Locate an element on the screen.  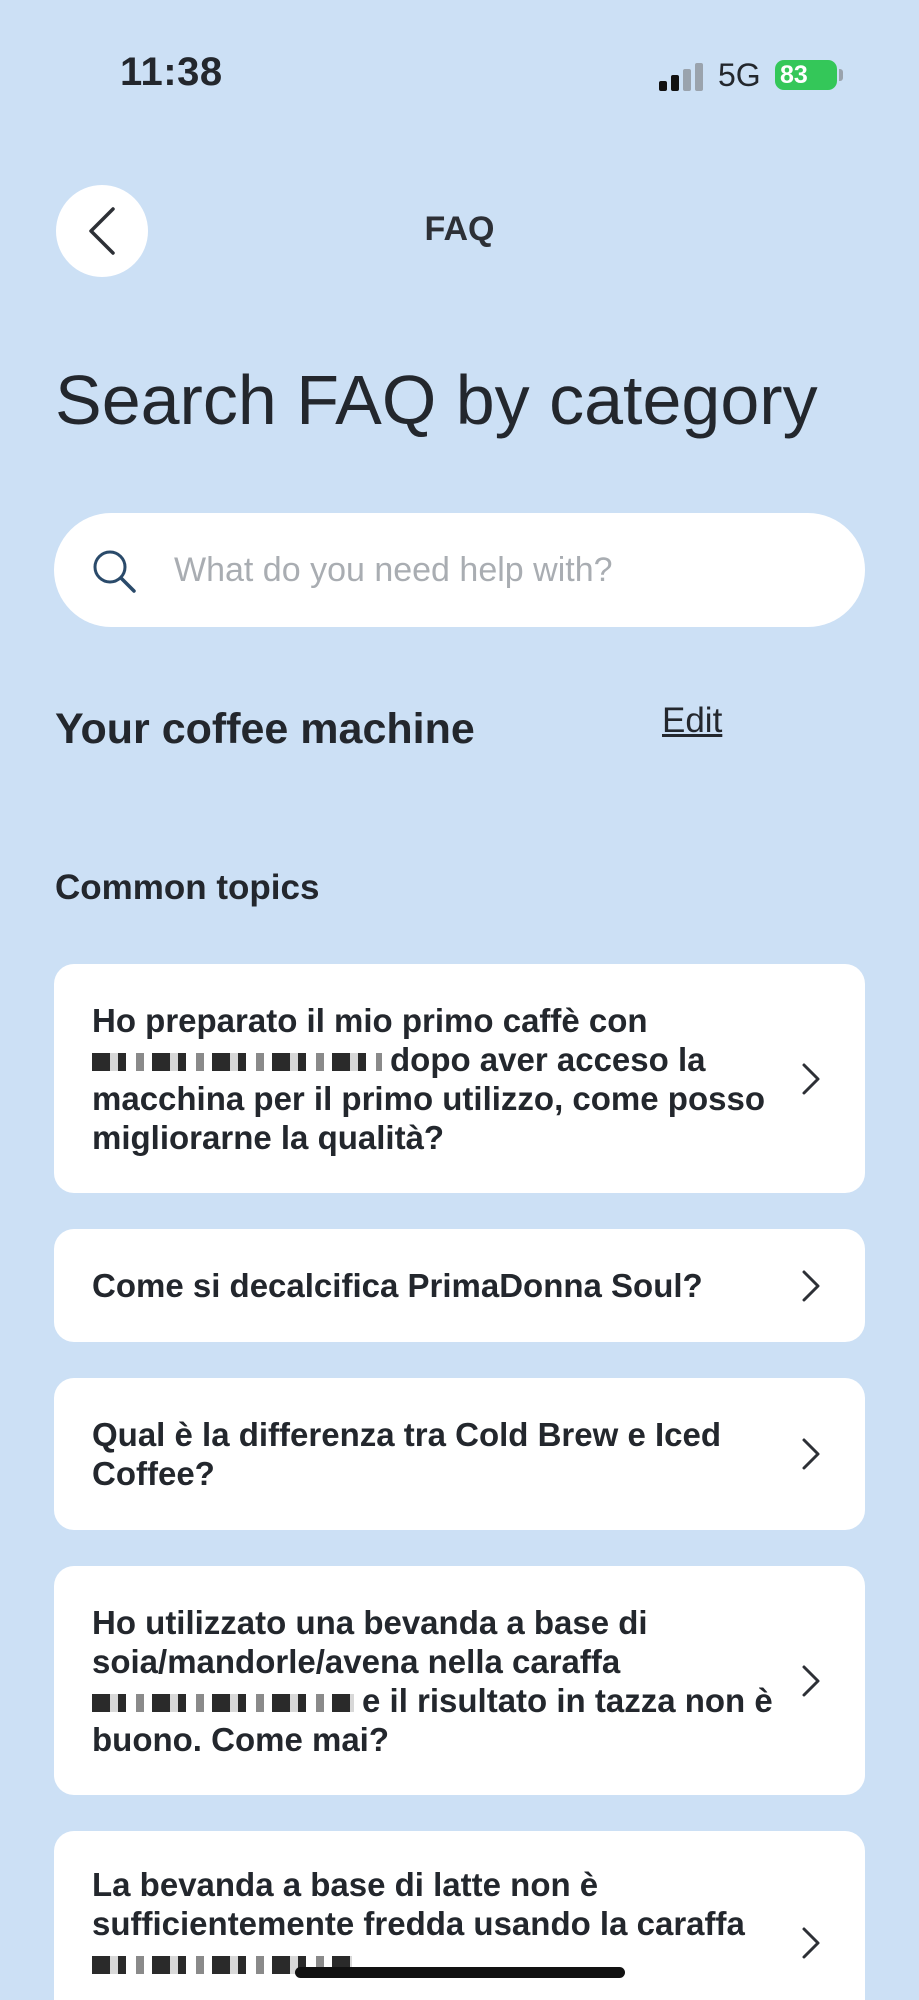
status-time: 11:38 is located at coordinates (171, 72).